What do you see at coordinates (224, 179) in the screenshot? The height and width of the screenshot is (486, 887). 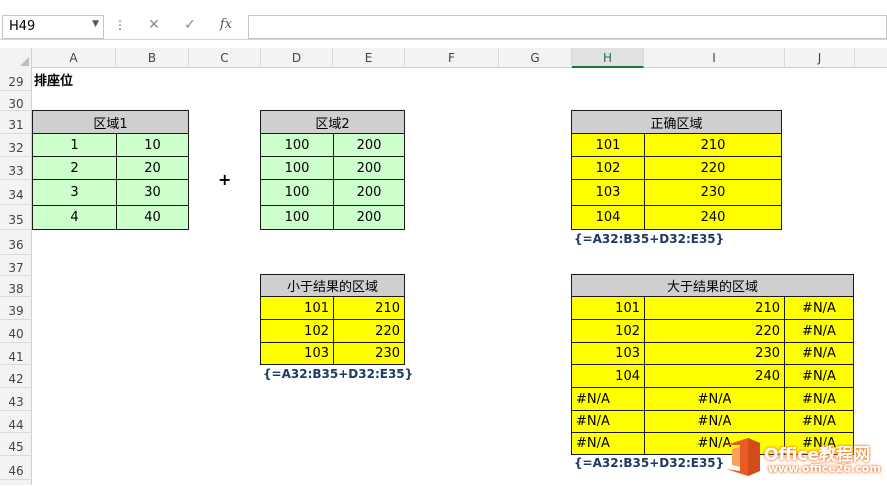 I see `plus-sign: +` at bounding box center [224, 179].